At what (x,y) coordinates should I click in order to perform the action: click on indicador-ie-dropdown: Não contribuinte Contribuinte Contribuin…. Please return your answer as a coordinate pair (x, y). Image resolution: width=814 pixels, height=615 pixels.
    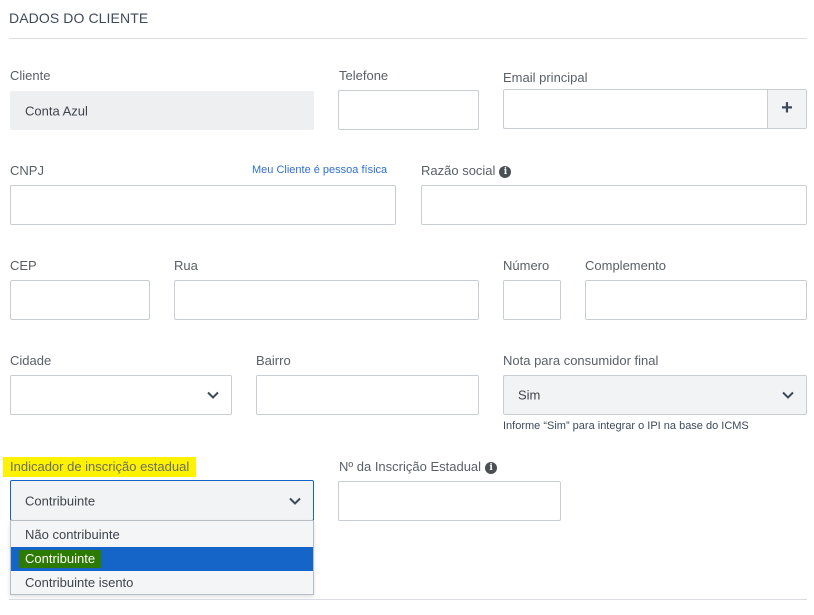
    Looking at the image, I should click on (162, 557).